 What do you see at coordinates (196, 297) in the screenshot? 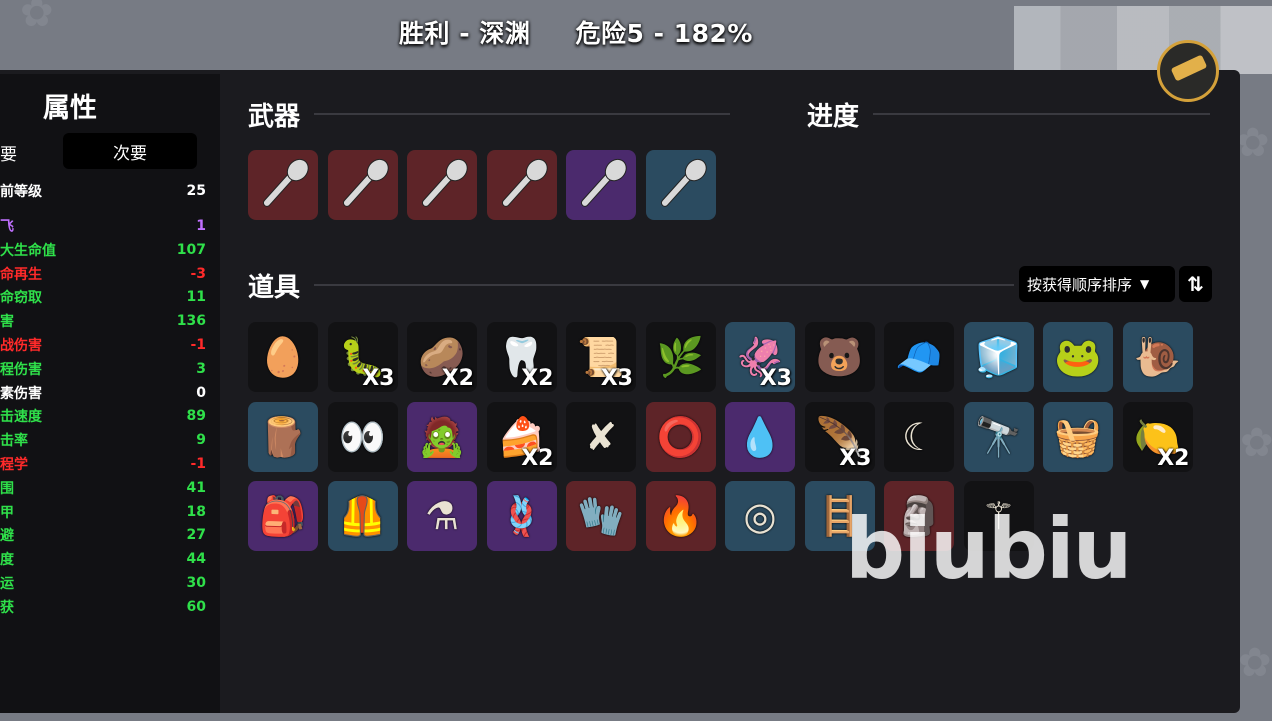
I see `stat-value: 11` at bounding box center [196, 297].